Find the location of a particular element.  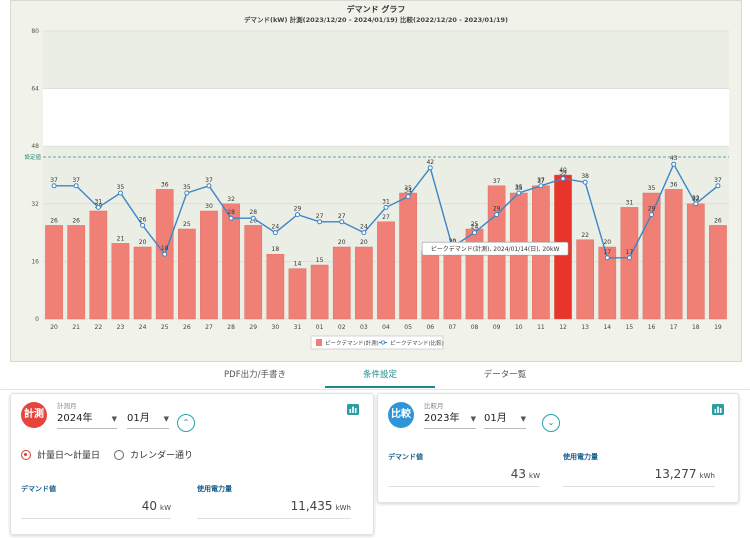

y-tick-label: 16 is located at coordinates (35, 261).